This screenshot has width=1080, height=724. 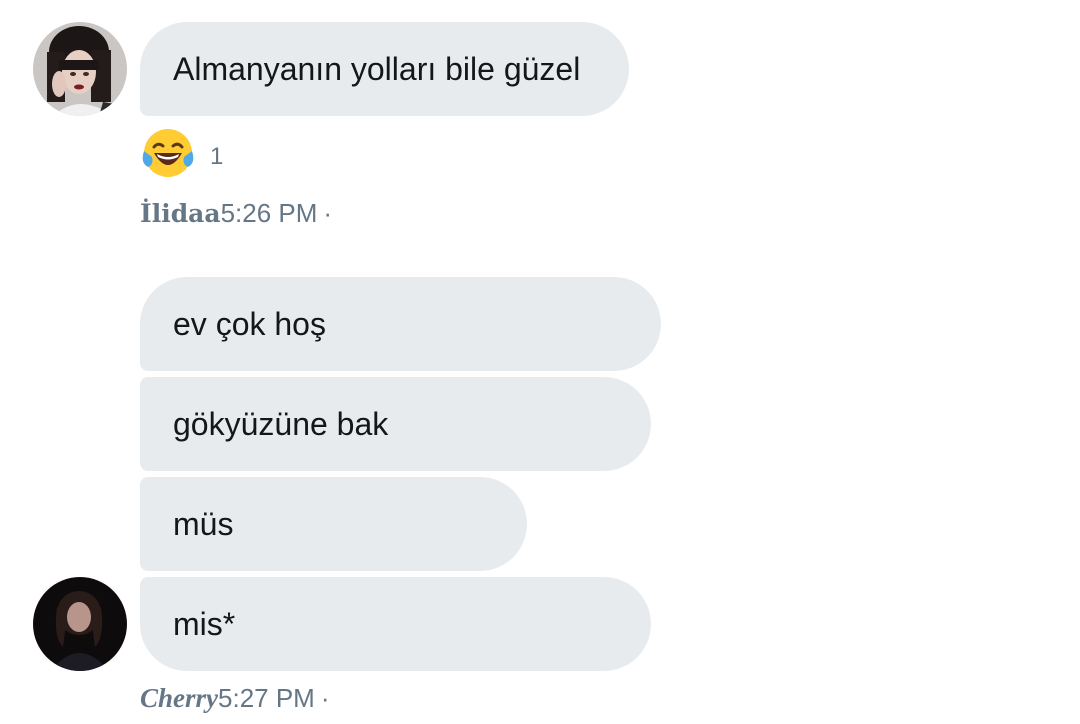 I want to click on message-bubble: mis*, so click(x=395, y=624).